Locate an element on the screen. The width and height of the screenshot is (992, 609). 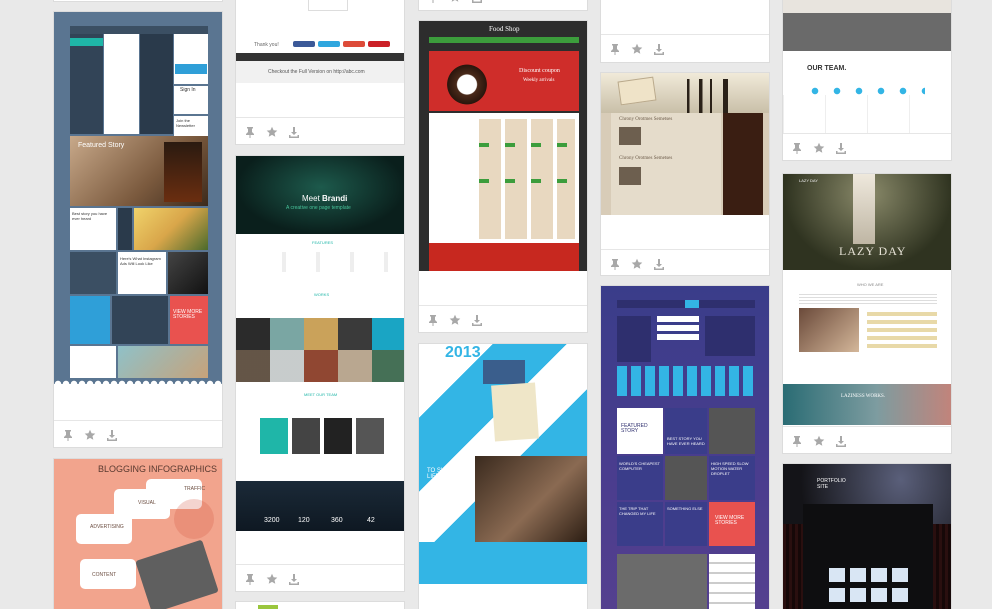
card-blank-top is located at coordinates (685, 31).